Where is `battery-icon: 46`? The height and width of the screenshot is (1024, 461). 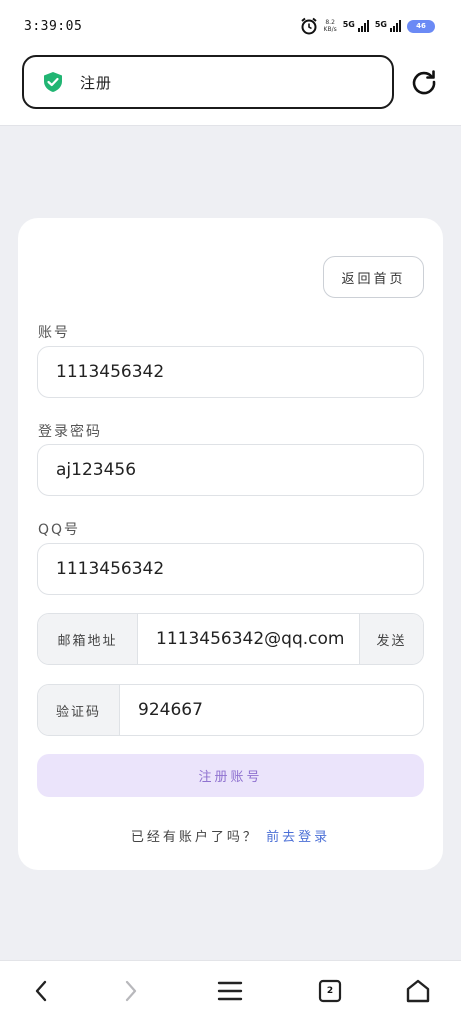
battery-icon: 46 is located at coordinates (421, 26).